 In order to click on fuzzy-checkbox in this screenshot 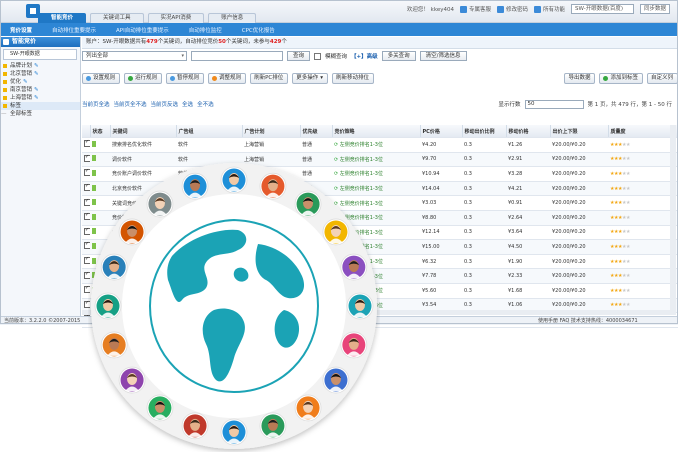, I will do `click(318, 56)`.